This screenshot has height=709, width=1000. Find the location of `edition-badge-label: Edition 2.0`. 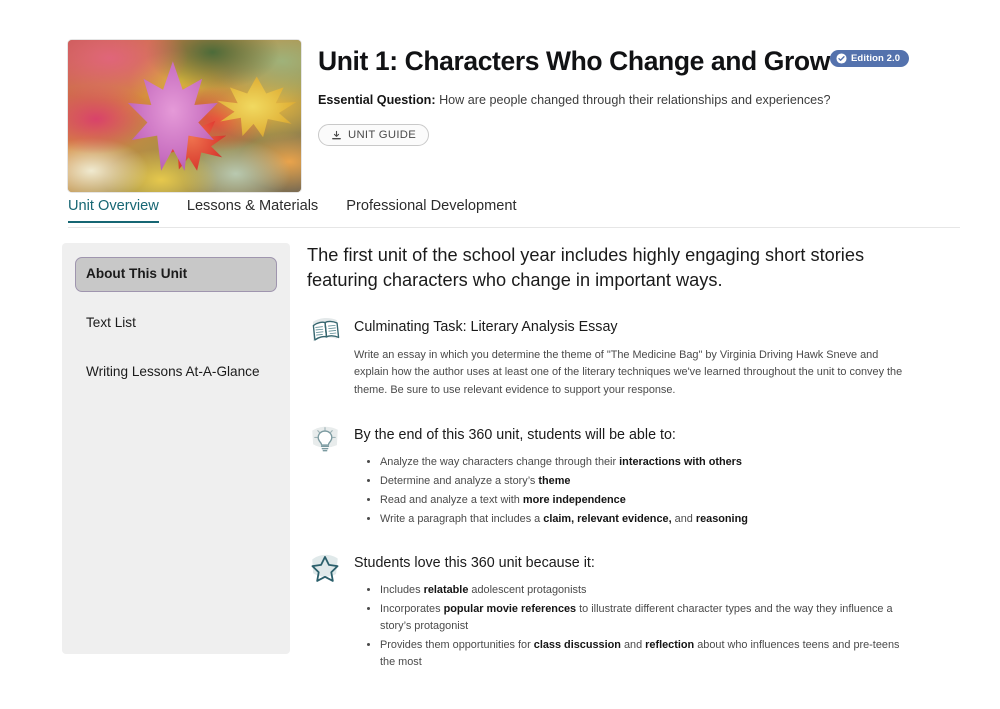

edition-badge-label: Edition 2.0 is located at coordinates (876, 58).